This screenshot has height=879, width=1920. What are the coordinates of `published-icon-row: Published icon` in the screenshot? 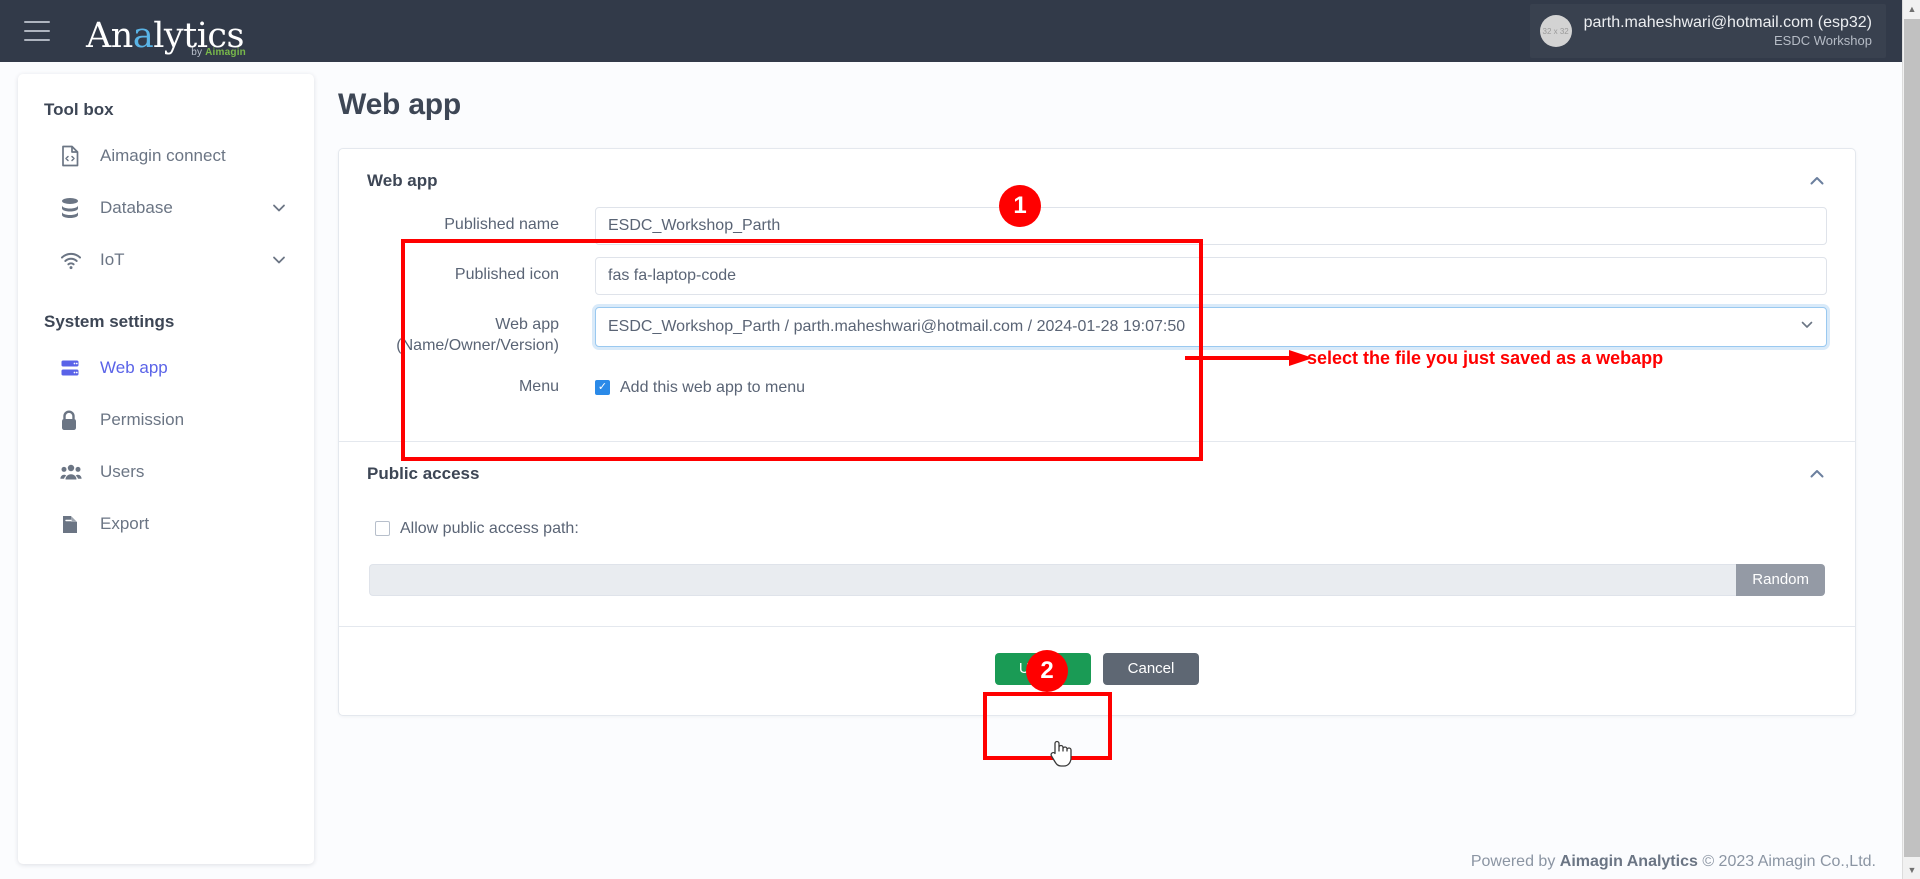 It's located at (1097, 276).